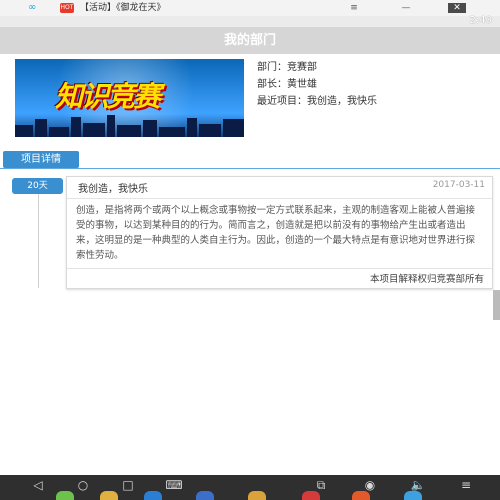 The image size is (500, 500). What do you see at coordinates (41, 159) in the screenshot?
I see `section-tag-project-details: 项目详情` at bounding box center [41, 159].